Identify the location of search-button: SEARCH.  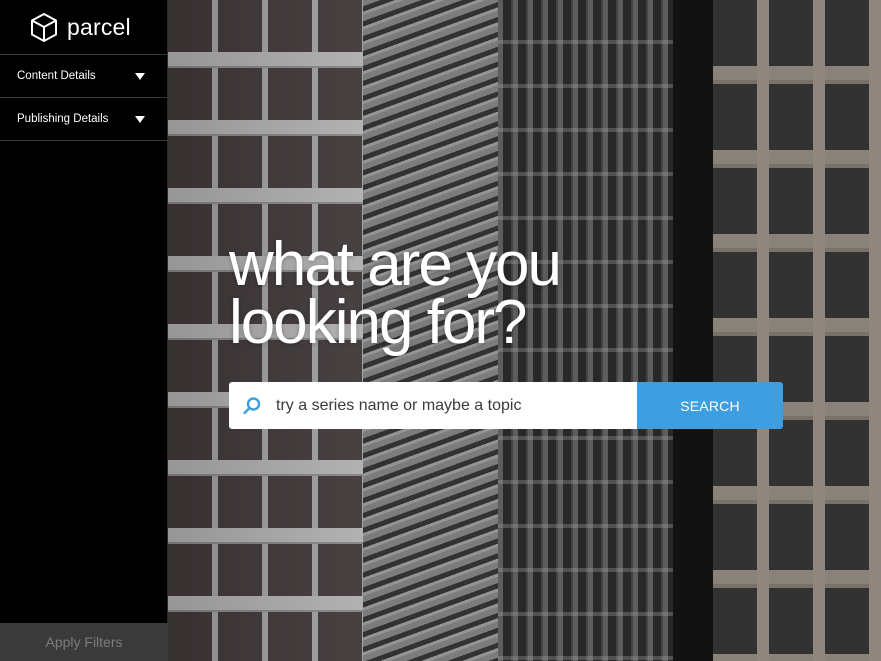
(710, 405).